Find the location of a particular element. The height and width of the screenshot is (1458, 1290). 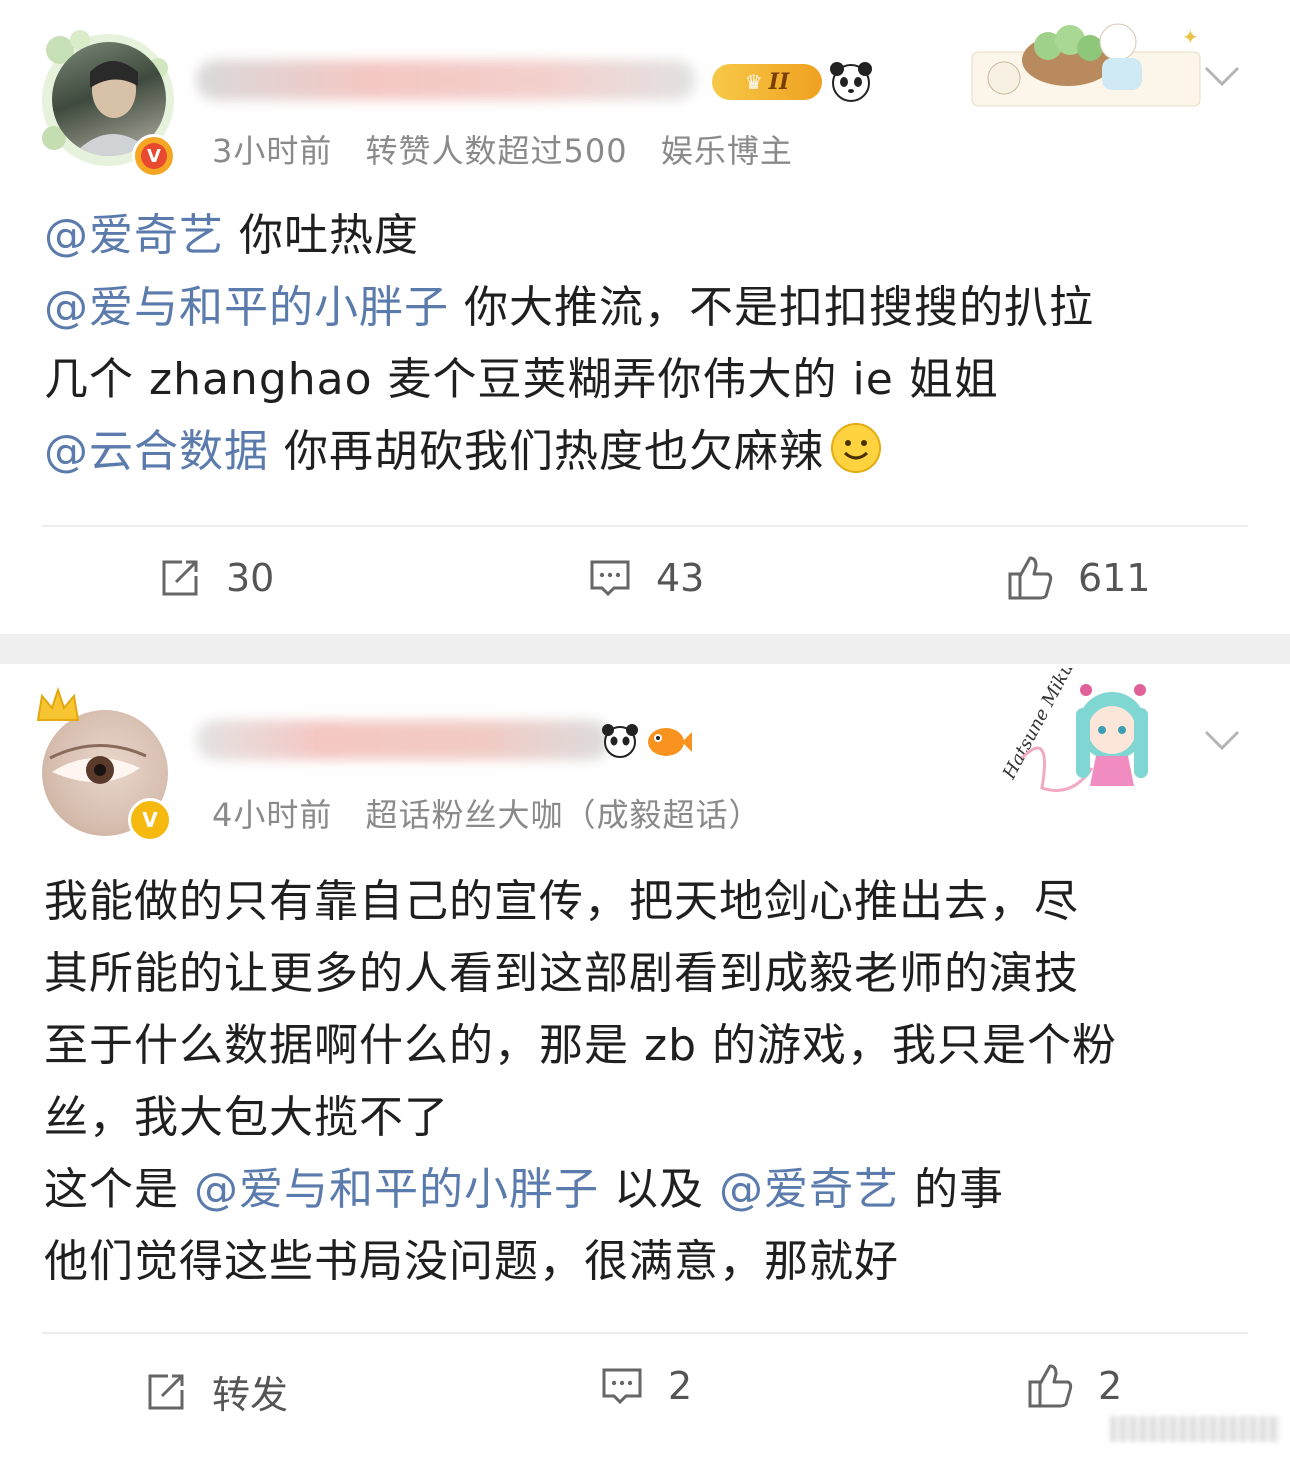

crown-icon: ♛ is located at coordinates (753, 82).